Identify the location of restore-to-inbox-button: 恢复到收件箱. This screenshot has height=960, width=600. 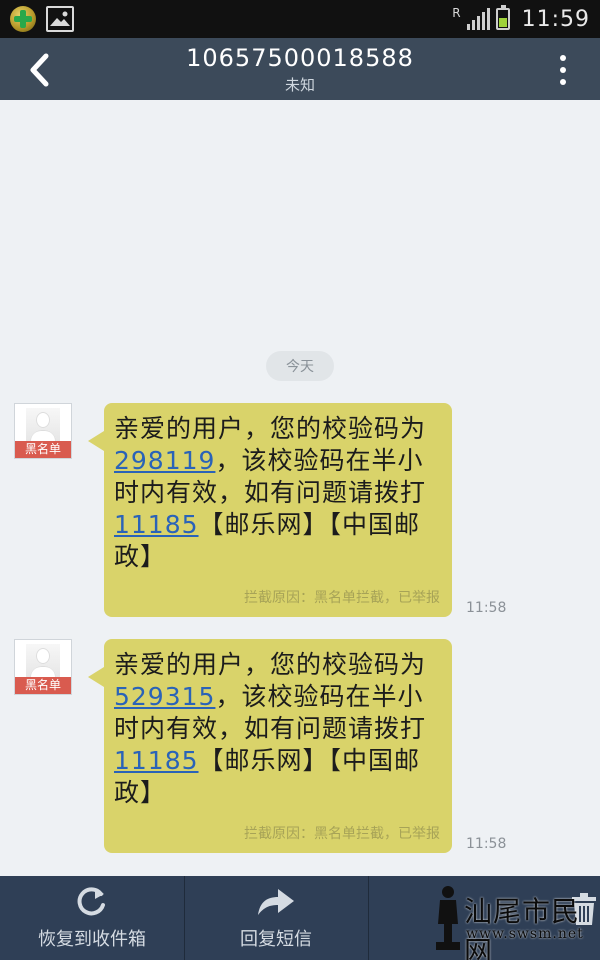
(92, 918).